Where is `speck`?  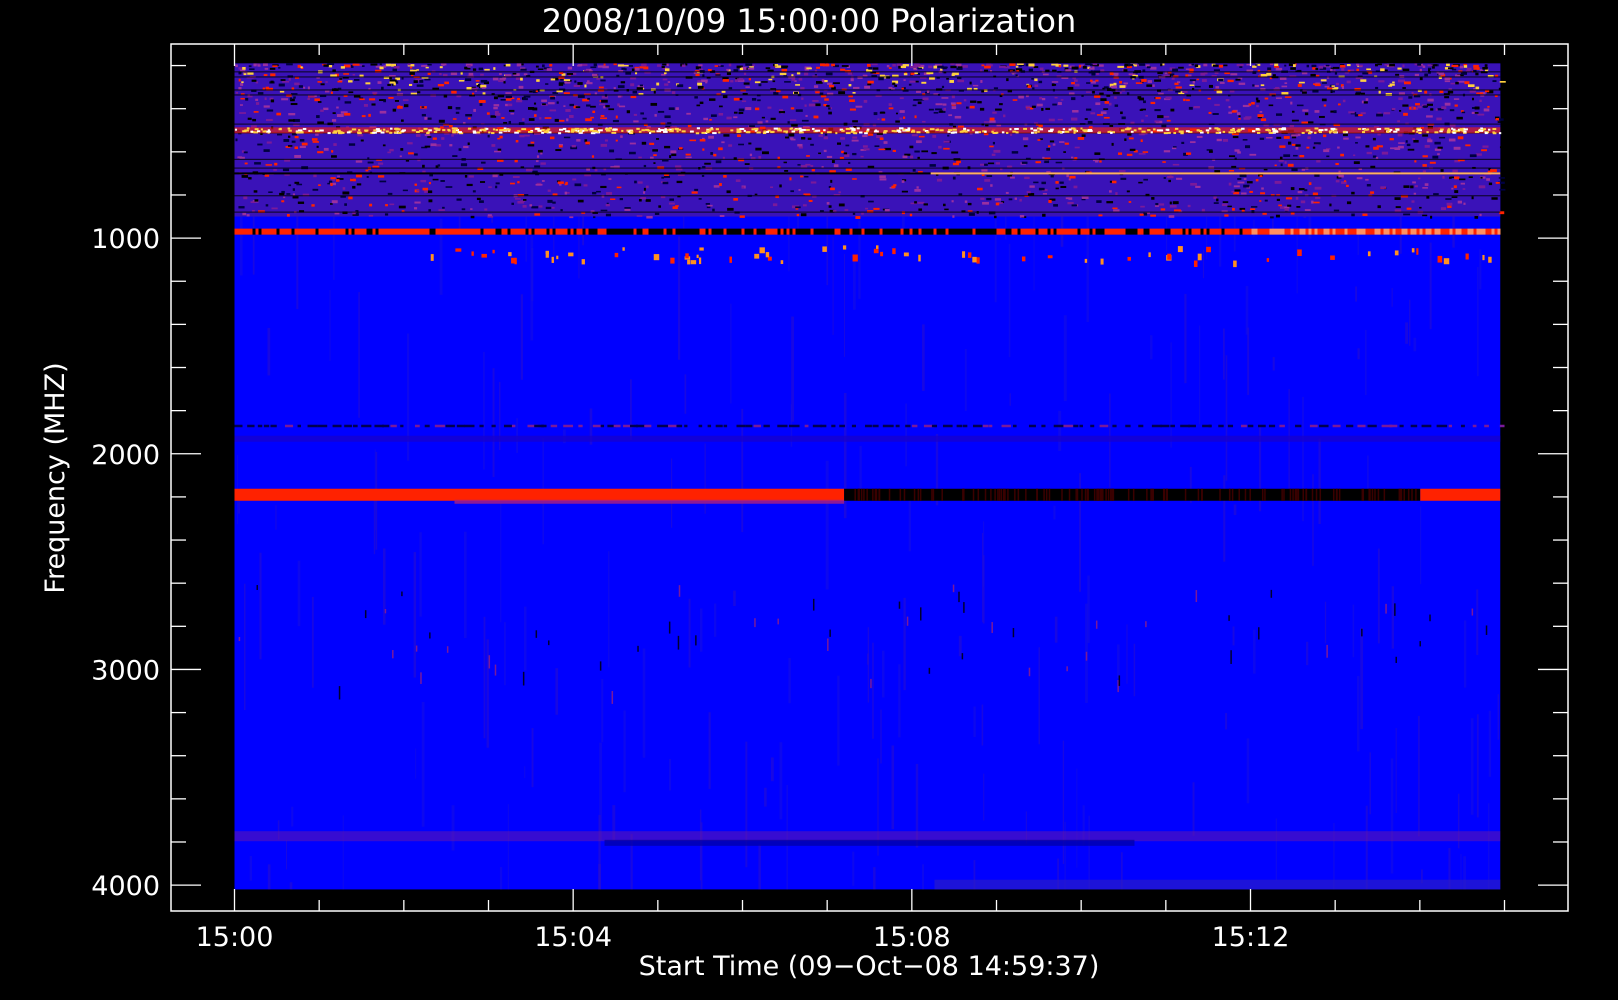
speck is located at coordinates (638, 648).